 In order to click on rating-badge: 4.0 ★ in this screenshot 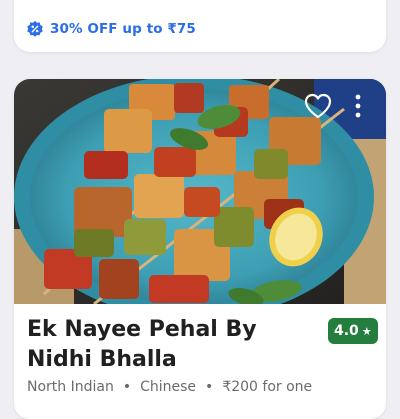, I will do `click(353, 331)`.